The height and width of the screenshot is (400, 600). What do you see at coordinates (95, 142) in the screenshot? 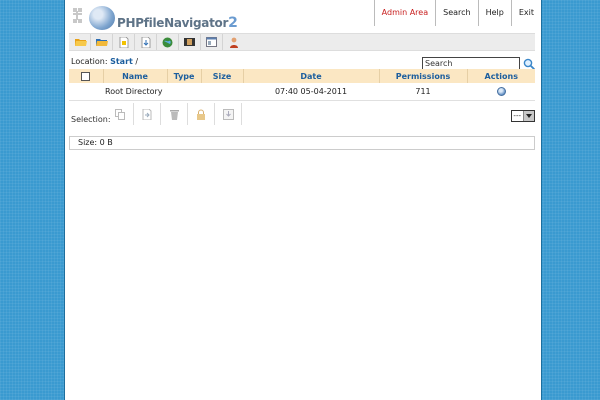
I see `size-text: Size: 0 B` at bounding box center [95, 142].